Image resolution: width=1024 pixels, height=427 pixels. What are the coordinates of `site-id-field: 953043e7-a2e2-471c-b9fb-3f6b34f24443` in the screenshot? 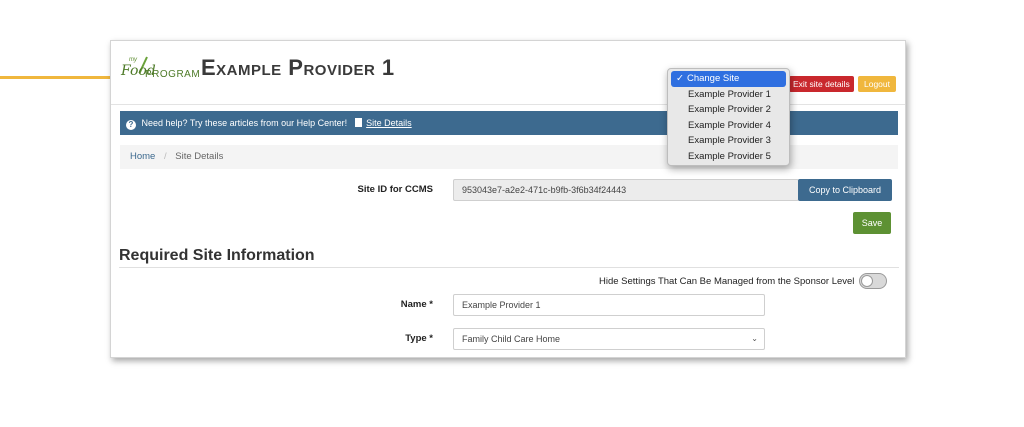 It's located at (626, 190).